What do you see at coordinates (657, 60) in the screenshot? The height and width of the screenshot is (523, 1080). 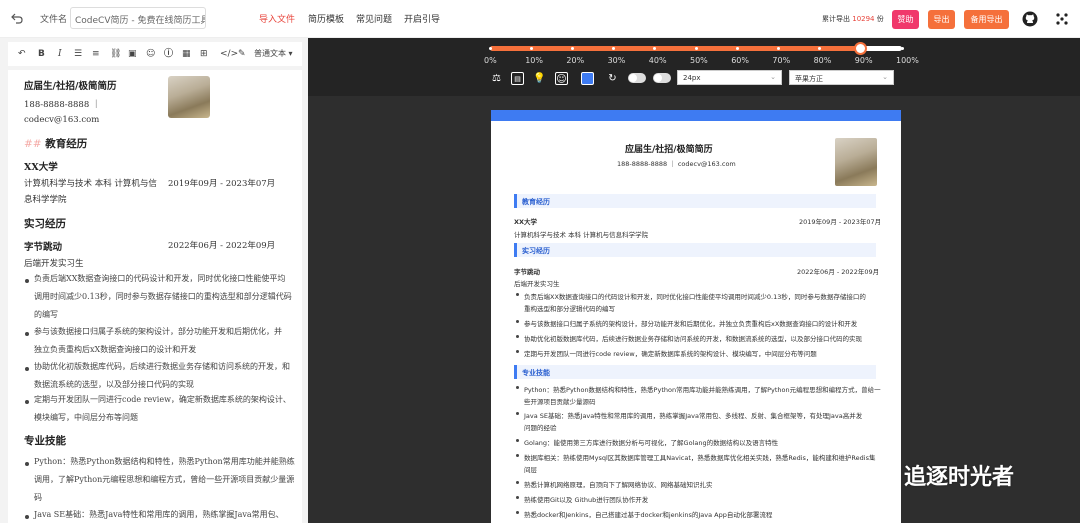 I see `zoom-tick-label: 40%` at bounding box center [657, 60].